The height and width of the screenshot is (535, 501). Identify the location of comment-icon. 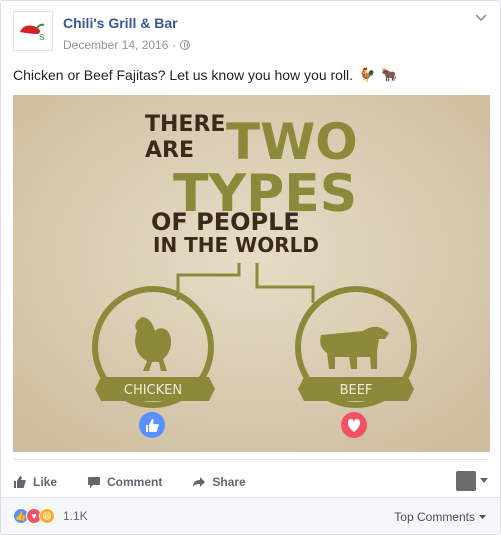
(94, 482).